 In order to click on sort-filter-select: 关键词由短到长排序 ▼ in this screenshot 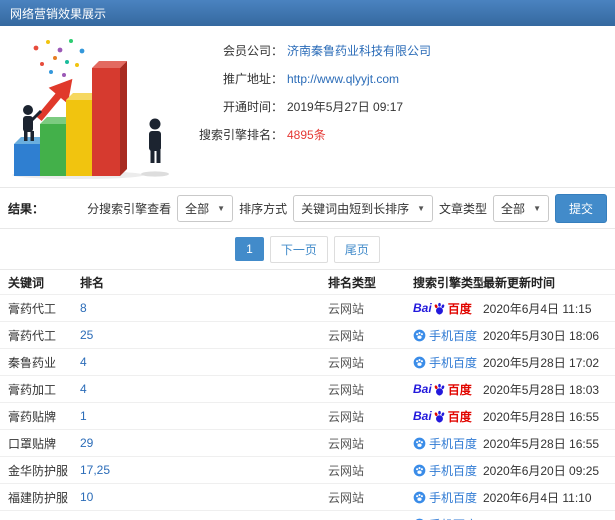, I will do `click(363, 208)`.